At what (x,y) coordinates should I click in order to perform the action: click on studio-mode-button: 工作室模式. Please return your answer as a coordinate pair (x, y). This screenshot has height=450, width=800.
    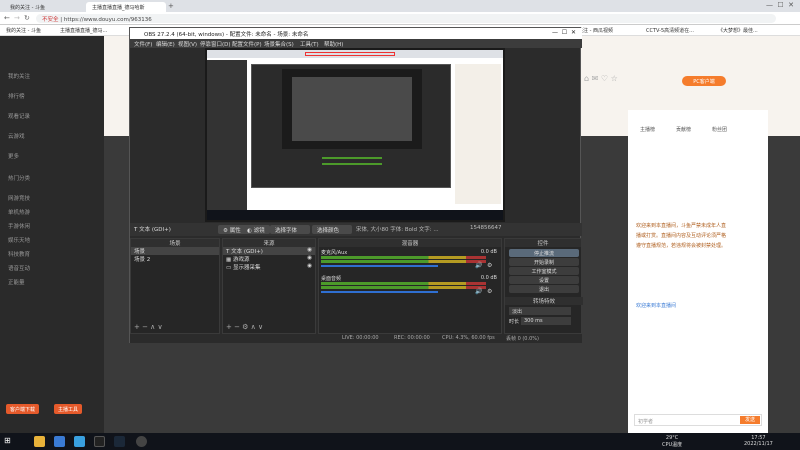
    Looking at the image, I should click on (544, 271).